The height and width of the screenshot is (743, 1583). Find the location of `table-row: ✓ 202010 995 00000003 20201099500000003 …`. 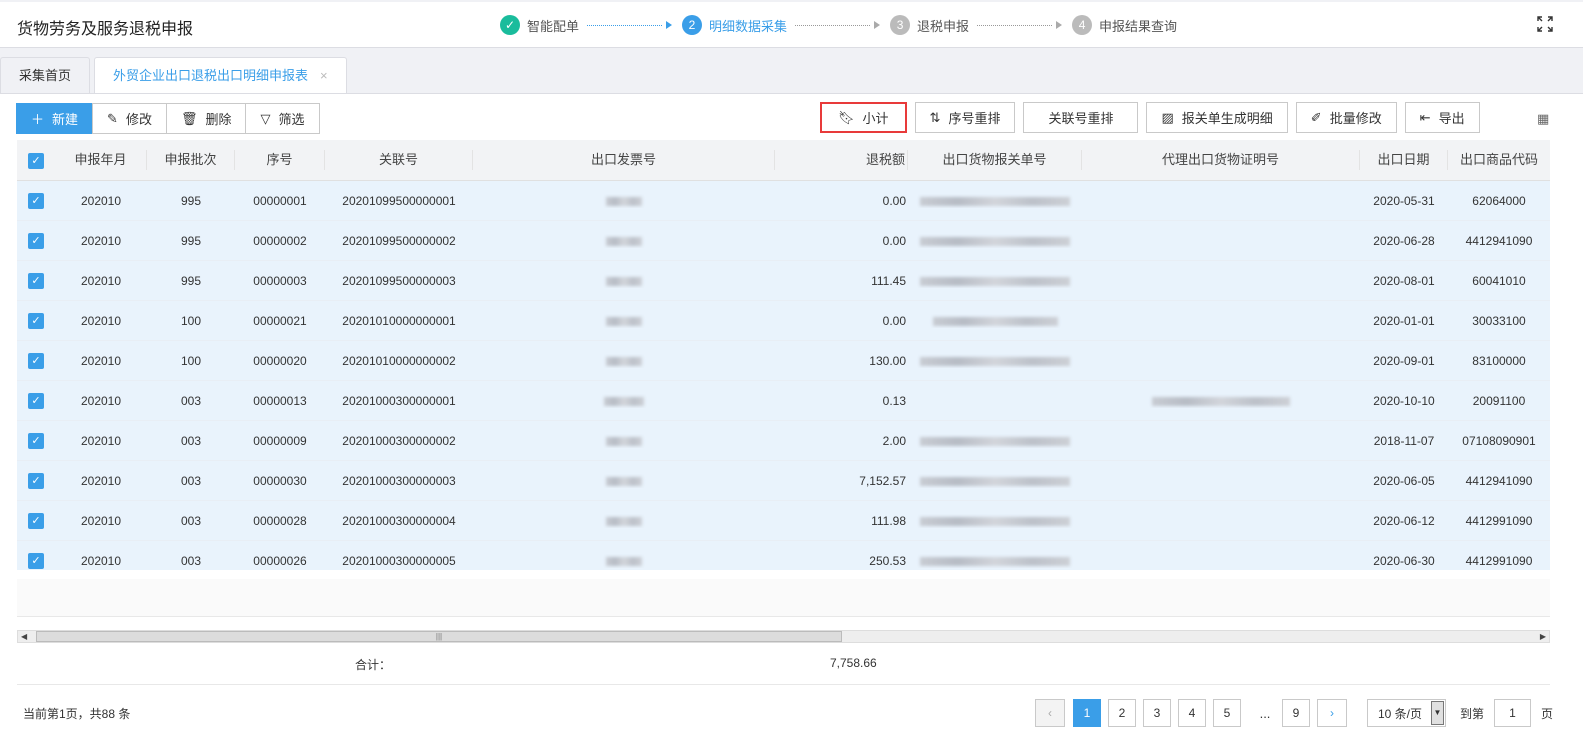

table-row: ✓ 202010 995 00000003 20201099500000003 … is located at coordinates (783, 281).